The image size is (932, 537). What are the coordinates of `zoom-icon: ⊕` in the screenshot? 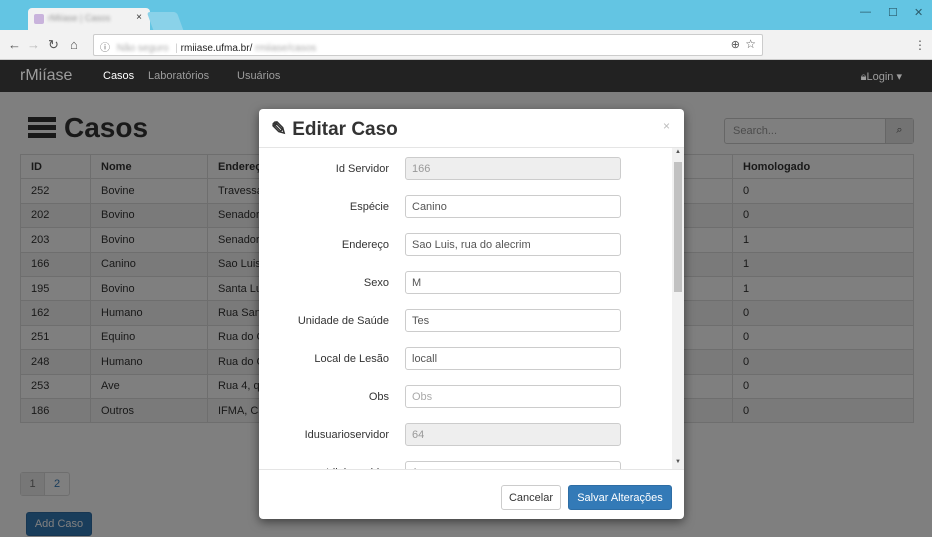 It's located at (735, 44).